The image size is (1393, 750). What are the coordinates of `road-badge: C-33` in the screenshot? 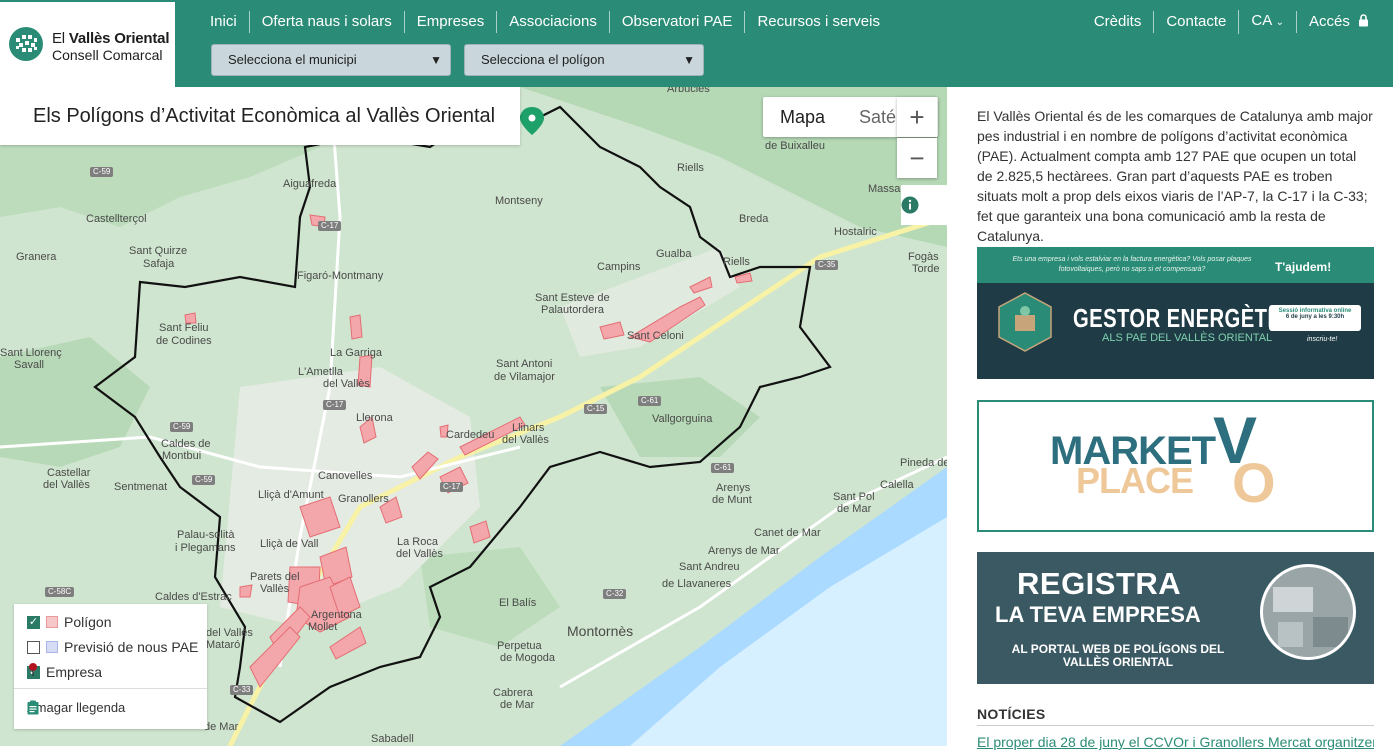 It's located at (242, 690).